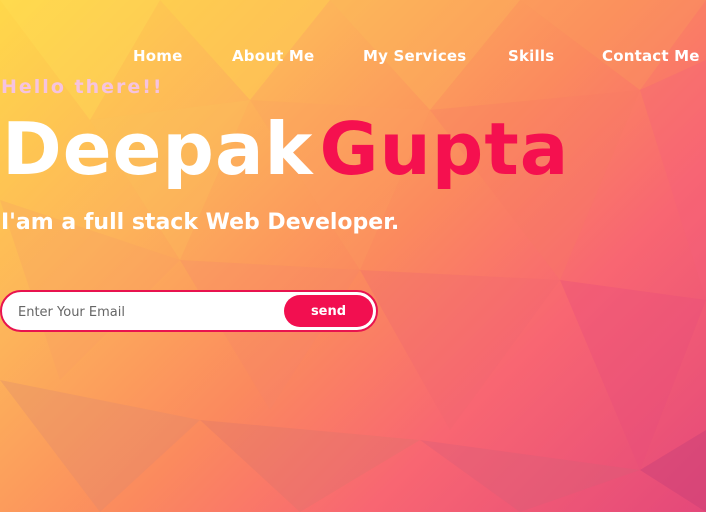 The width and height of the screenshot is (706, 512). I want to click on email-subscribe-form: send, so click(189, 311).